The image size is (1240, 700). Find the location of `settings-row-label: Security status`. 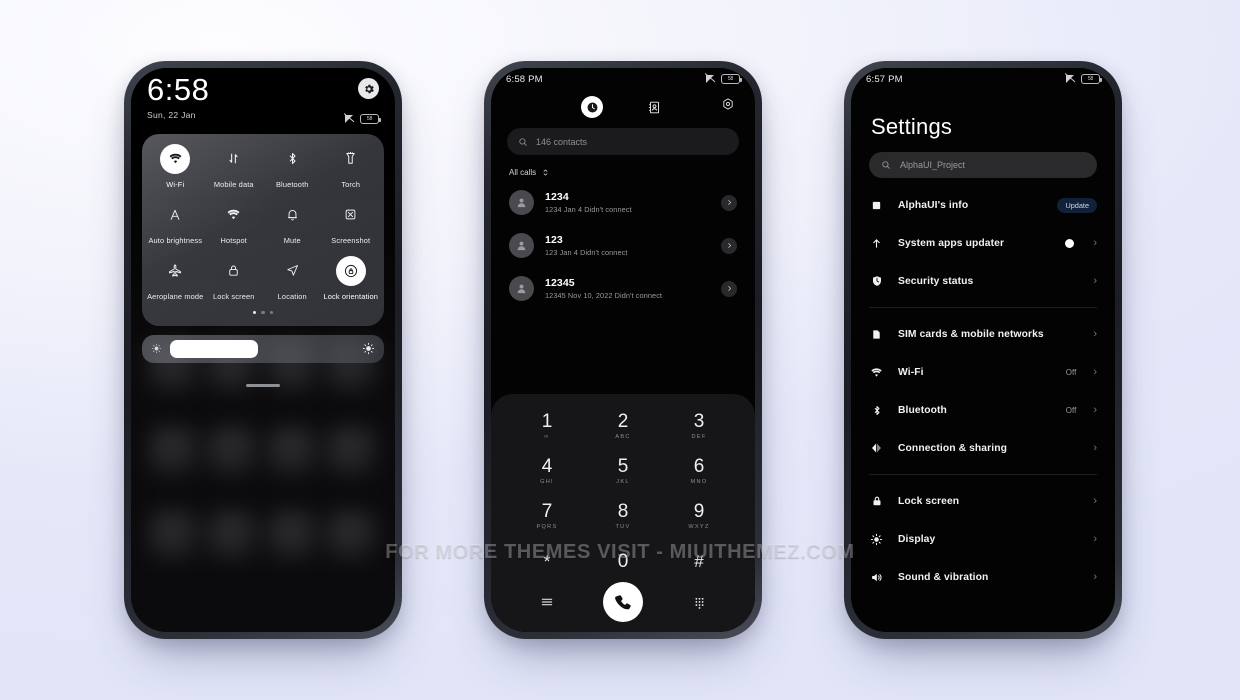

settings-row-label: Security status is located at coordinates (936, 281).